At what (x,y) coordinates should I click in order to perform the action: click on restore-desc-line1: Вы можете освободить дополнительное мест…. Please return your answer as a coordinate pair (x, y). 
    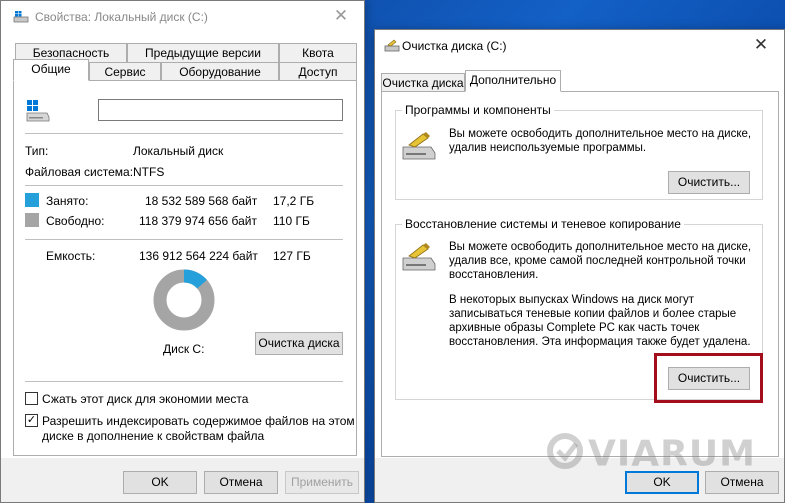
    Looking at the image, I should click on (600, 247).